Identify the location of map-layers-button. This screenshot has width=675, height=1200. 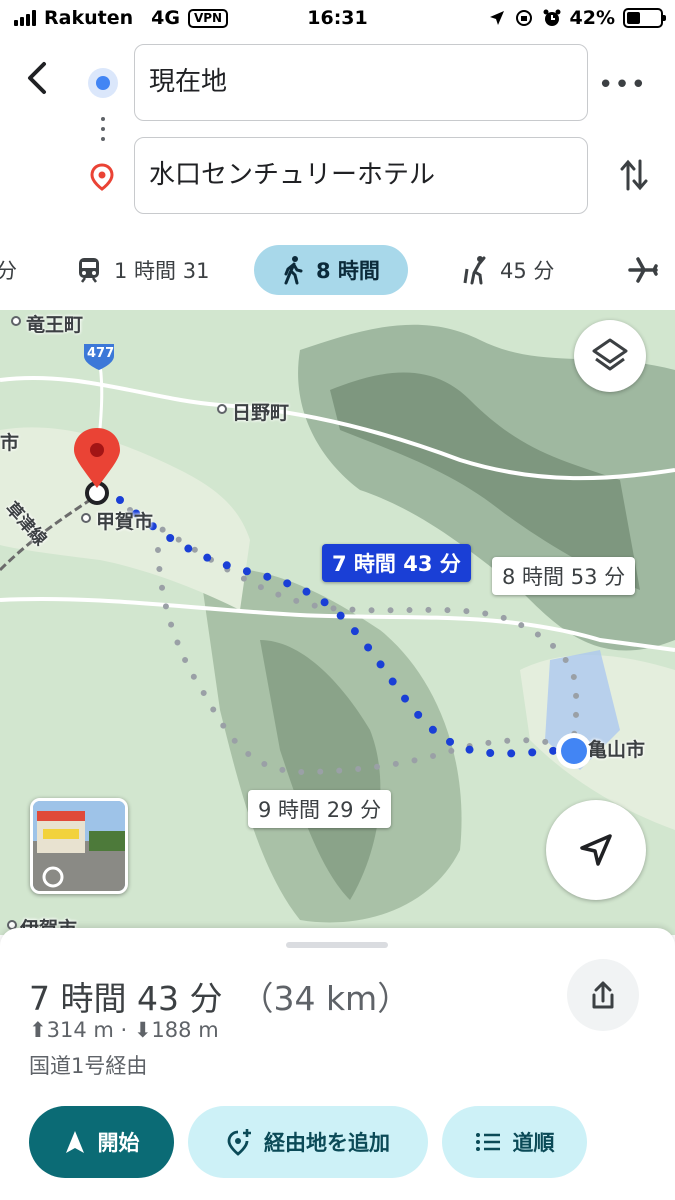
(610, 356).